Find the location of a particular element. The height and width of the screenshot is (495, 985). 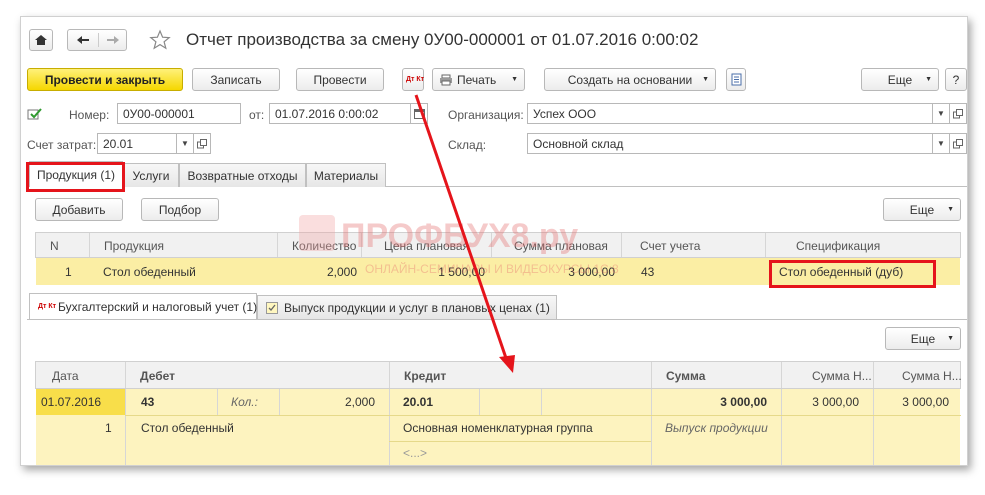

annotation-arrow is located at coordinates (464, 233).